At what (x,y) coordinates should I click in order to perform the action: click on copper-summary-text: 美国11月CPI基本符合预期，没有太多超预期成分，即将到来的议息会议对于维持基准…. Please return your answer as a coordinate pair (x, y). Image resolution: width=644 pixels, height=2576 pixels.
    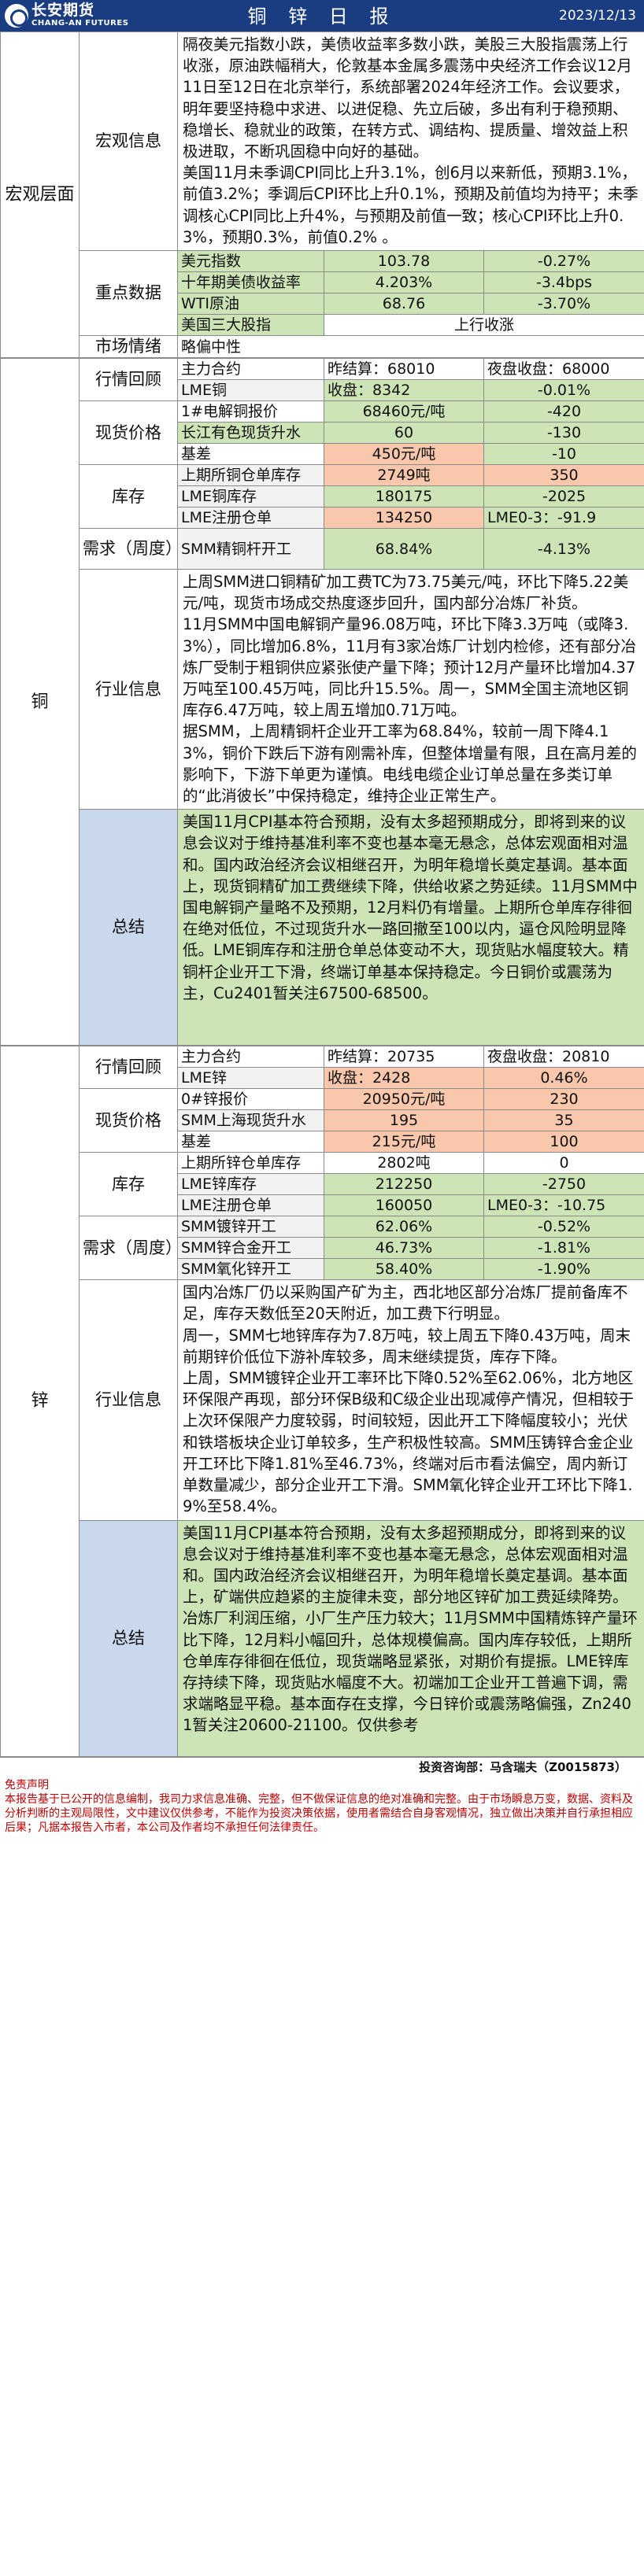
    Looking at the image, I should click on (410, 927).